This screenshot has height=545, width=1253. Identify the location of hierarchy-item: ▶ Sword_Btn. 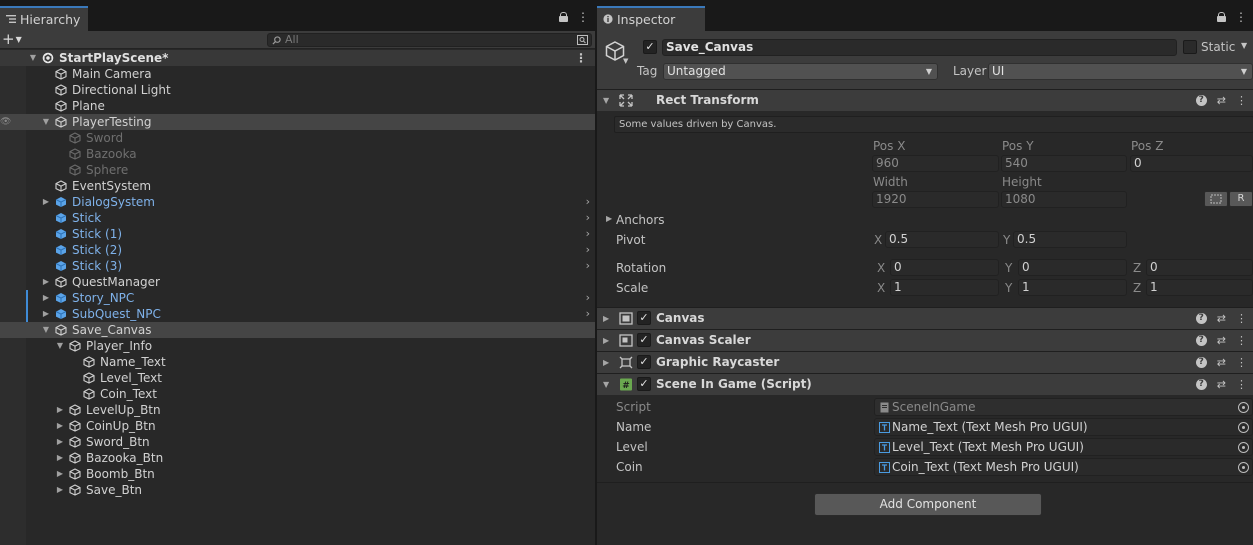
(297, 442).